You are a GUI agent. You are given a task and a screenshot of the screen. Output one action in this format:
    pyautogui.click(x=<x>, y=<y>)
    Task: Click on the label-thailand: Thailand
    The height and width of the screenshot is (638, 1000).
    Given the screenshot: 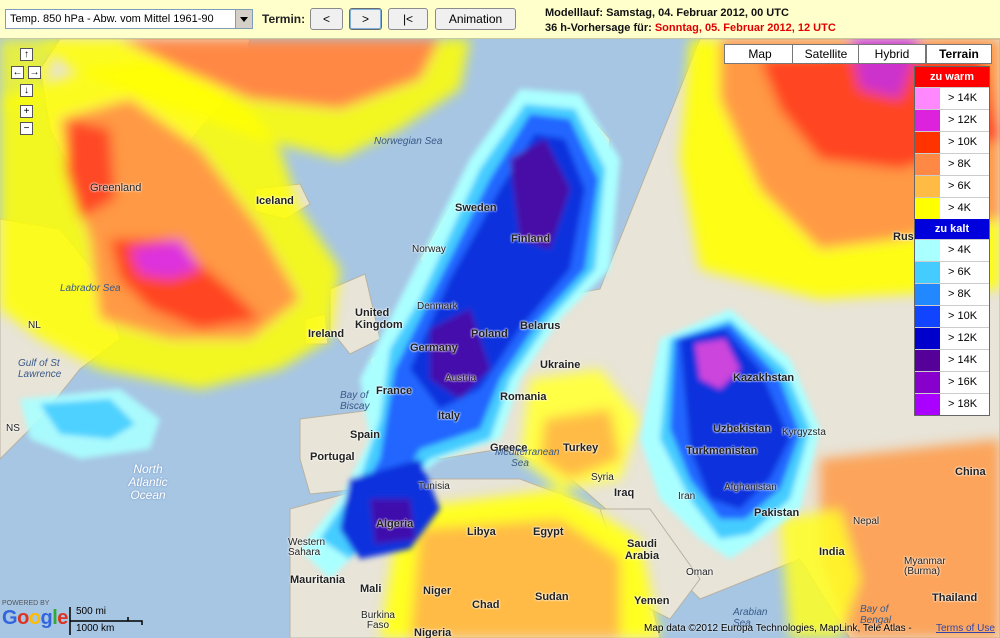 What is the action you would take?
    pyautogui.click(x=955, y=598)
    